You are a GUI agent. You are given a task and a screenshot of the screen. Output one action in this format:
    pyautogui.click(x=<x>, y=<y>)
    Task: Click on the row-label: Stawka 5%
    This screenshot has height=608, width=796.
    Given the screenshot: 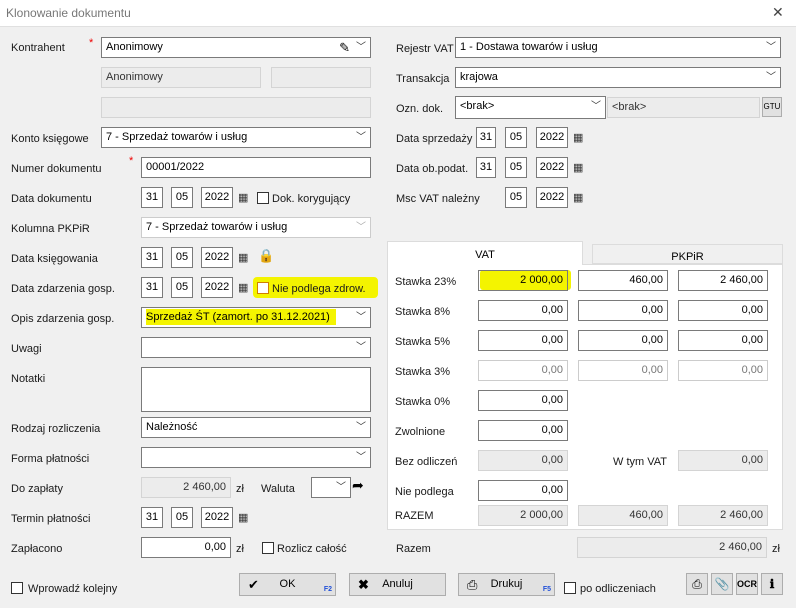 What is the action you would take?
    pyautogui.click(x=423, y=342)
    